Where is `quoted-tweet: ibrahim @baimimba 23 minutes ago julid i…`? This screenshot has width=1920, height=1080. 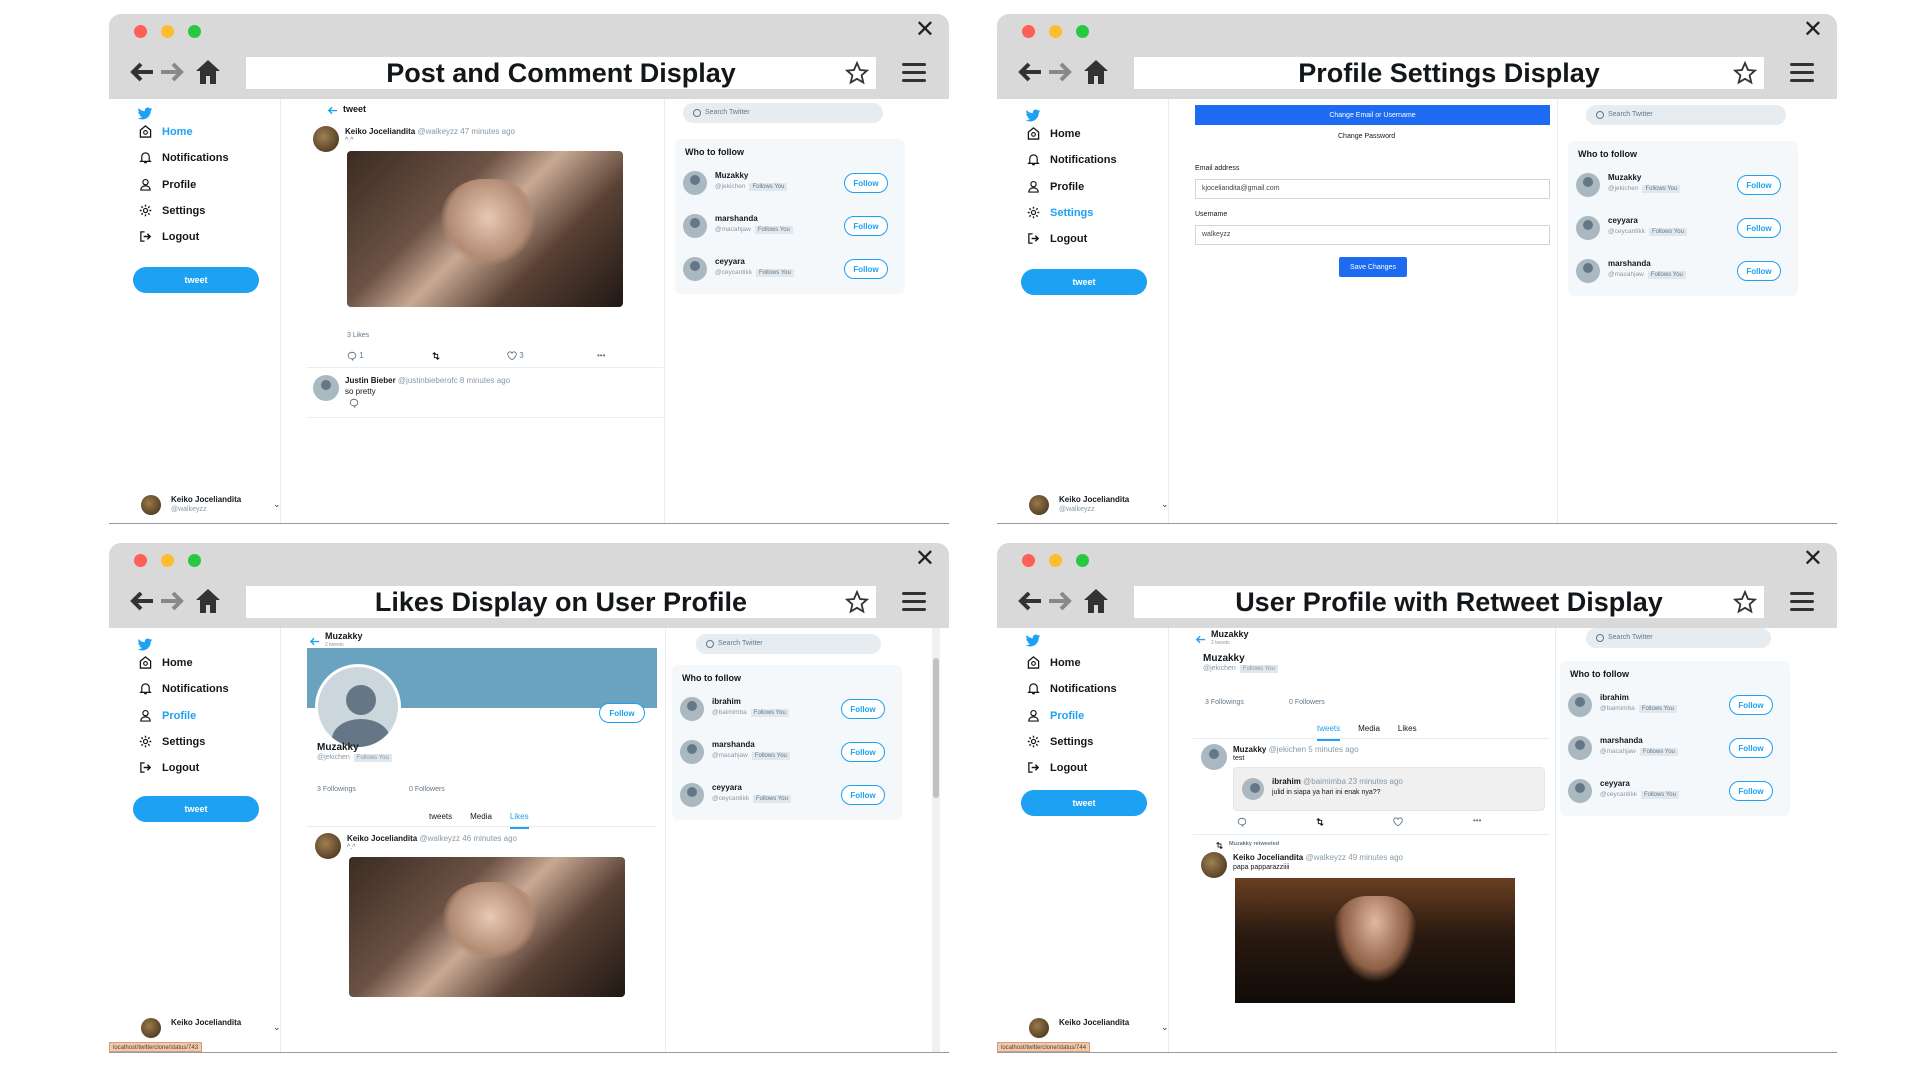 quoted-tweet: ibrahim @baimimba 23 minutes ago julid i… is located at coordinates (1389, 789).